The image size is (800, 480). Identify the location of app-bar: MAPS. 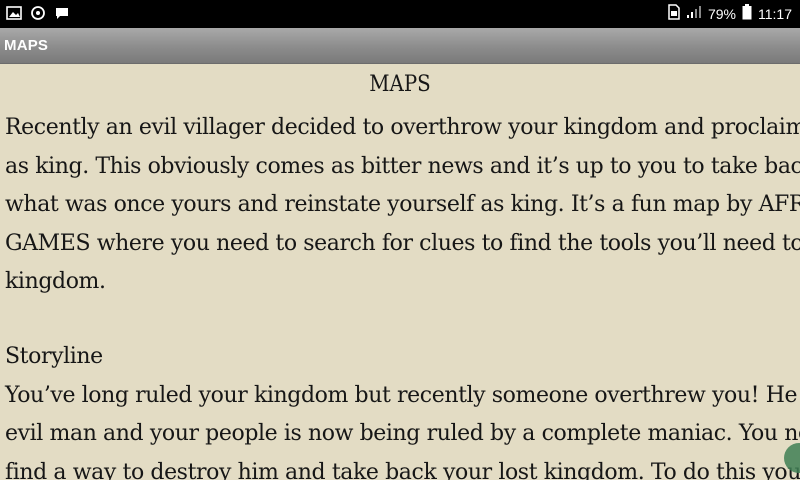
(400, 46).